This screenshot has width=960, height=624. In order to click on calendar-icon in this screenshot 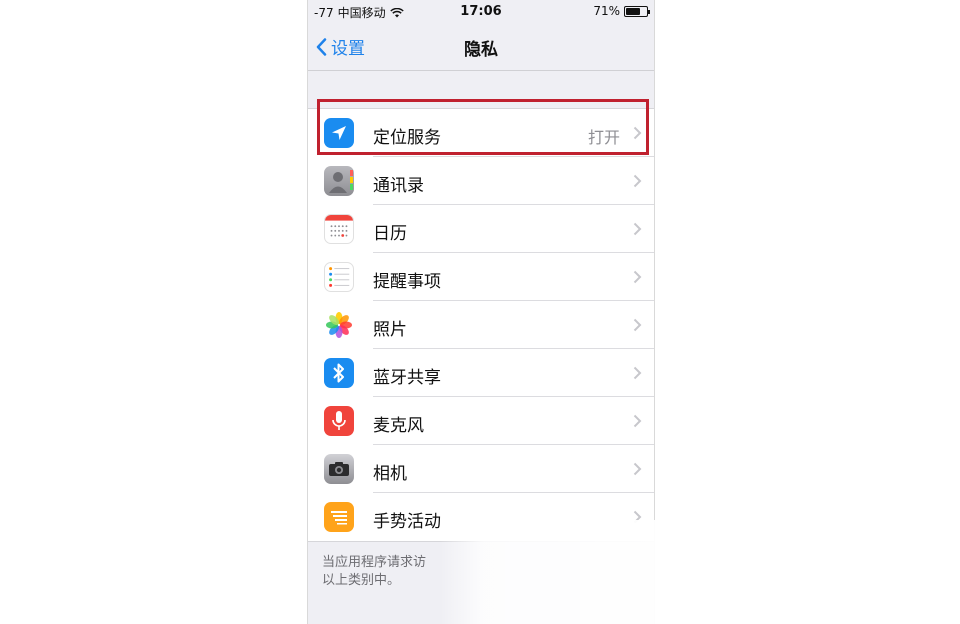, I will do `click(339, 229)`.